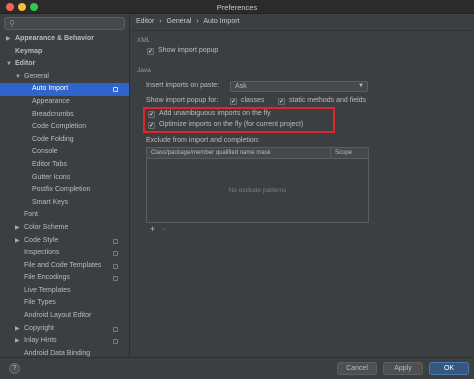 This screenshot has width=474, height=379. What do you see at coordinates (299, 86) in the screenshot?
I see `insert-imports-on-paste-select: Ask ▼` at bounding box center [299, 86].